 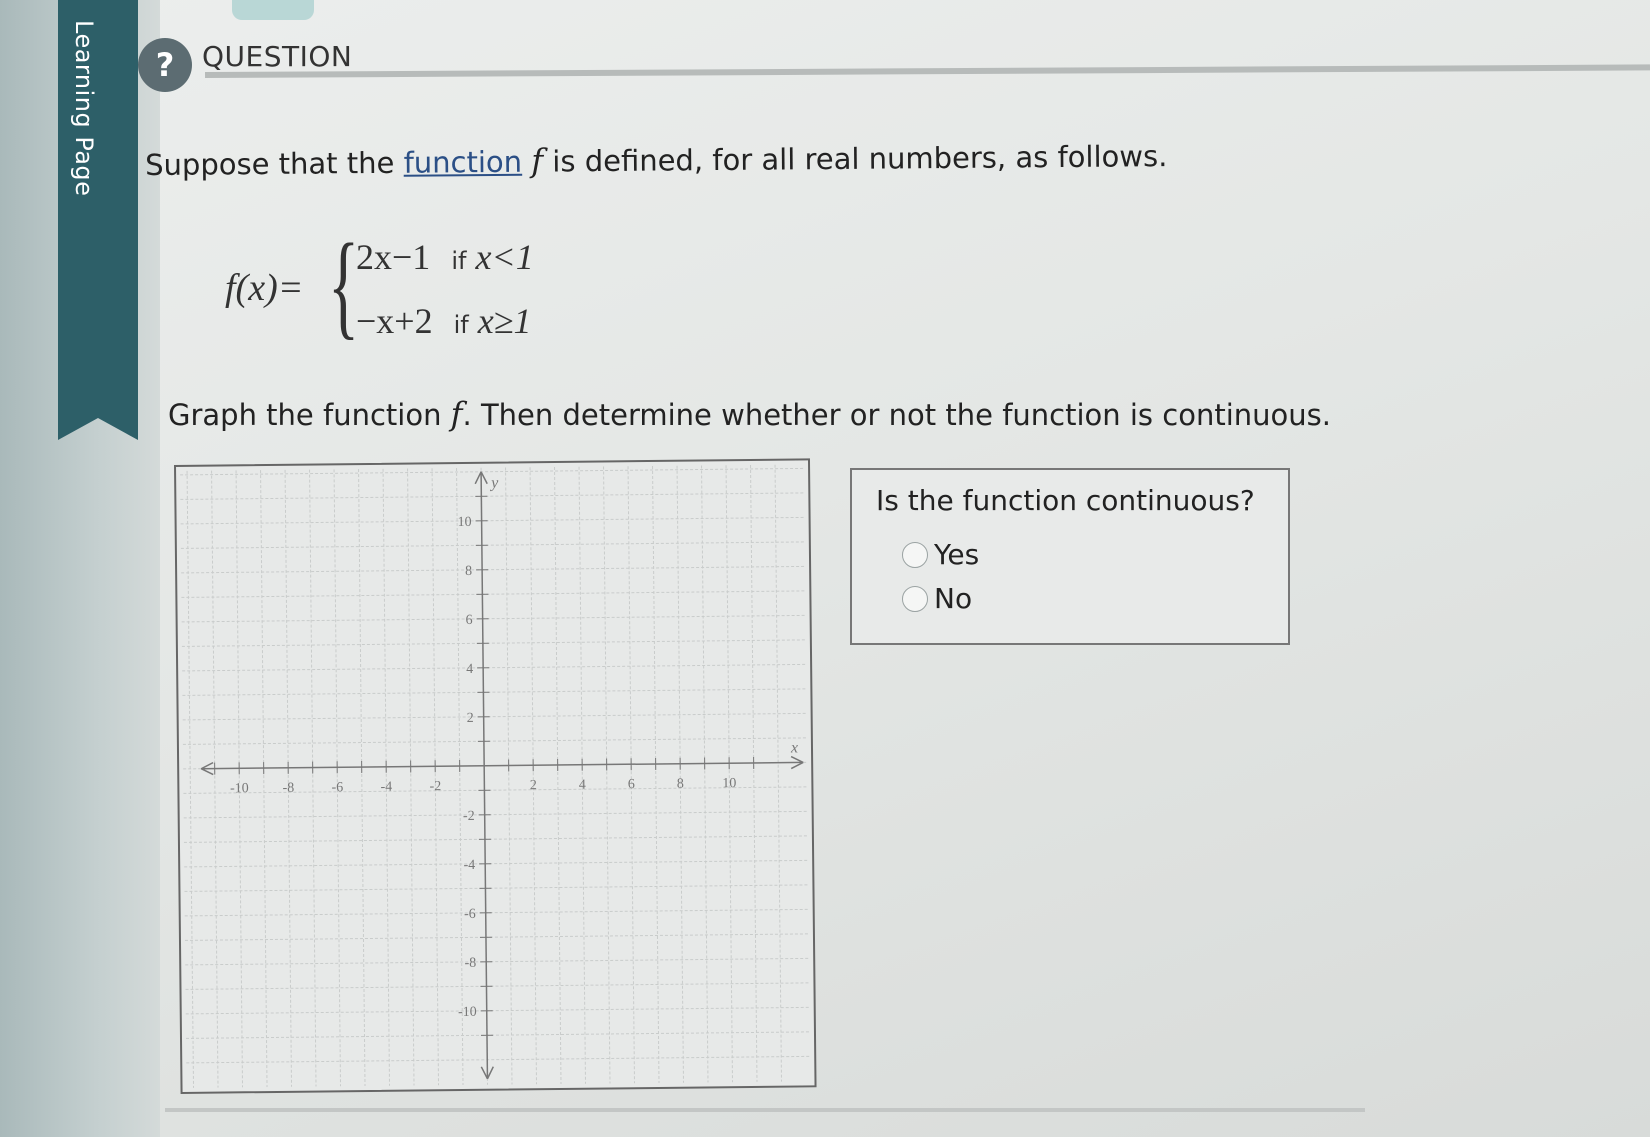 I want to click on continuity-panel: Is the function continuous? Yes No, so click(x=1070, y=556).